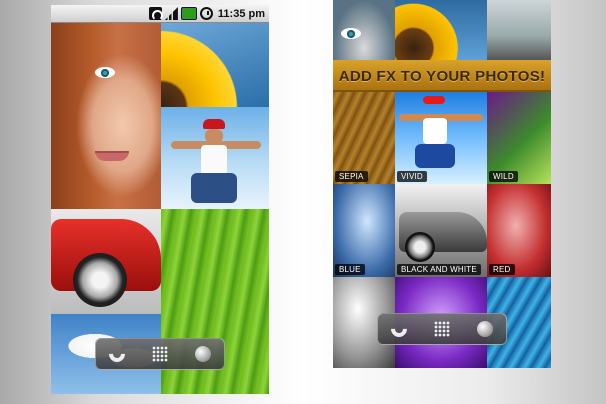  I want to click on photo-truck, so click(519, 30).